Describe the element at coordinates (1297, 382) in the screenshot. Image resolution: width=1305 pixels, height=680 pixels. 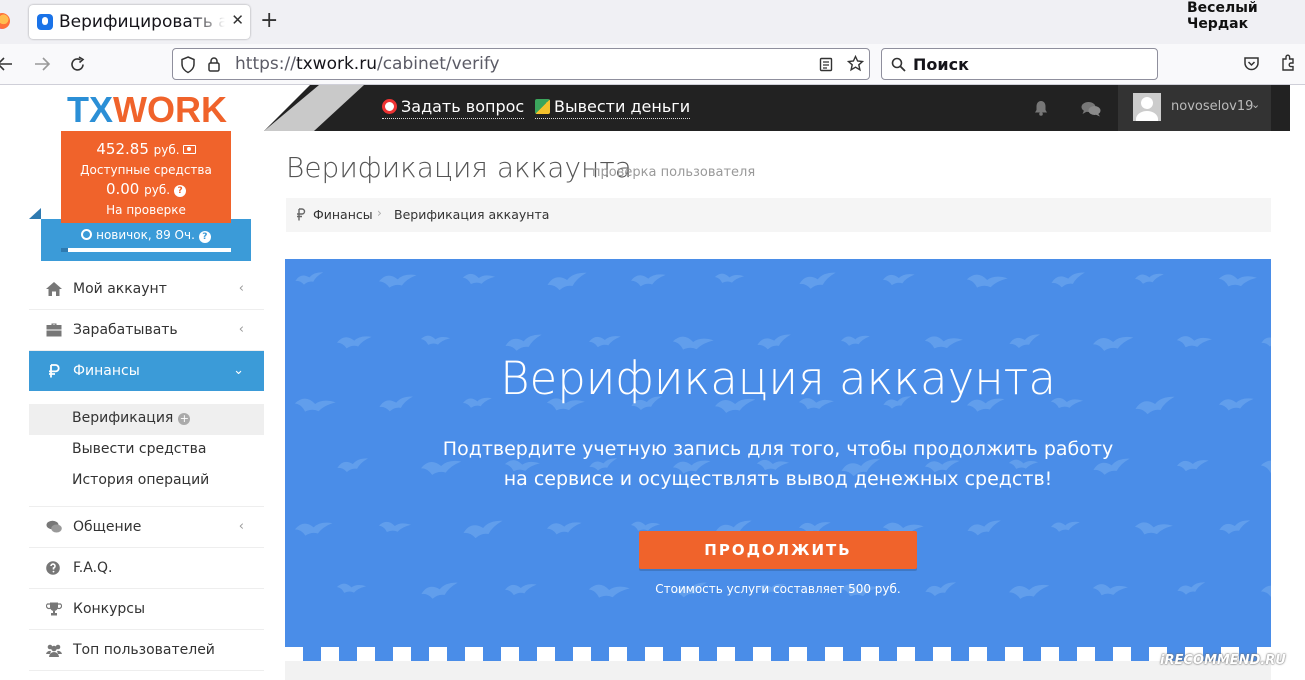
I see `right-gutter` at that location.